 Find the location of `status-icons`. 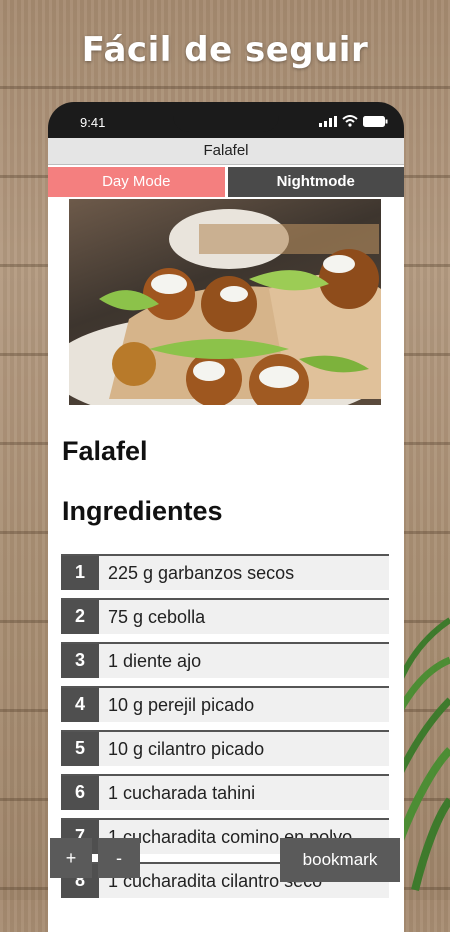

status-icons is located at coordinates (353, 121).